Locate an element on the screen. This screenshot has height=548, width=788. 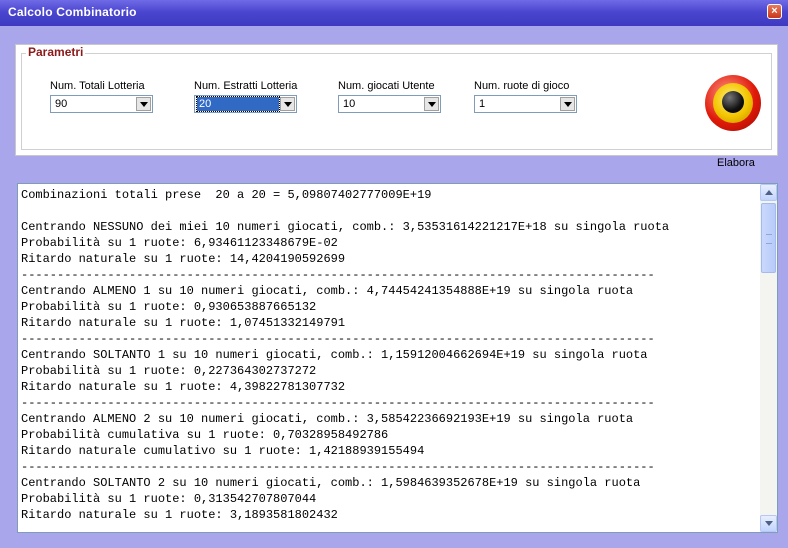
vertical-scrollbar is located at coordinates (768, 358).